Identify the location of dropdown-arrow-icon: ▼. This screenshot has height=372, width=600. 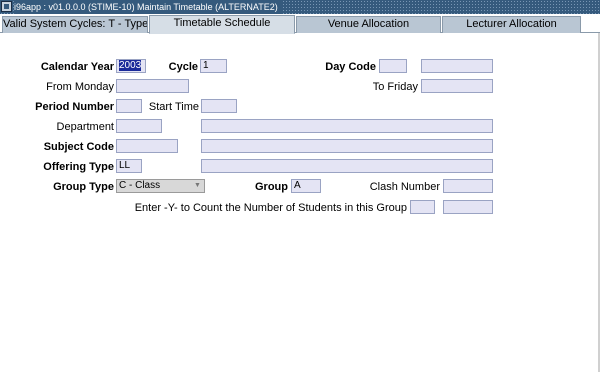
(197, 186).